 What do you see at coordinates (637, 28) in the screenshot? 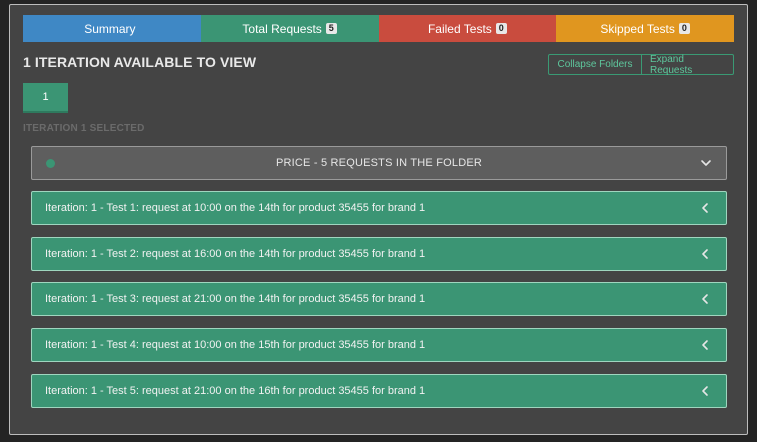
I see `tab-skipped-tests-label: Skipped Tests` at bounding box center [637, 28].